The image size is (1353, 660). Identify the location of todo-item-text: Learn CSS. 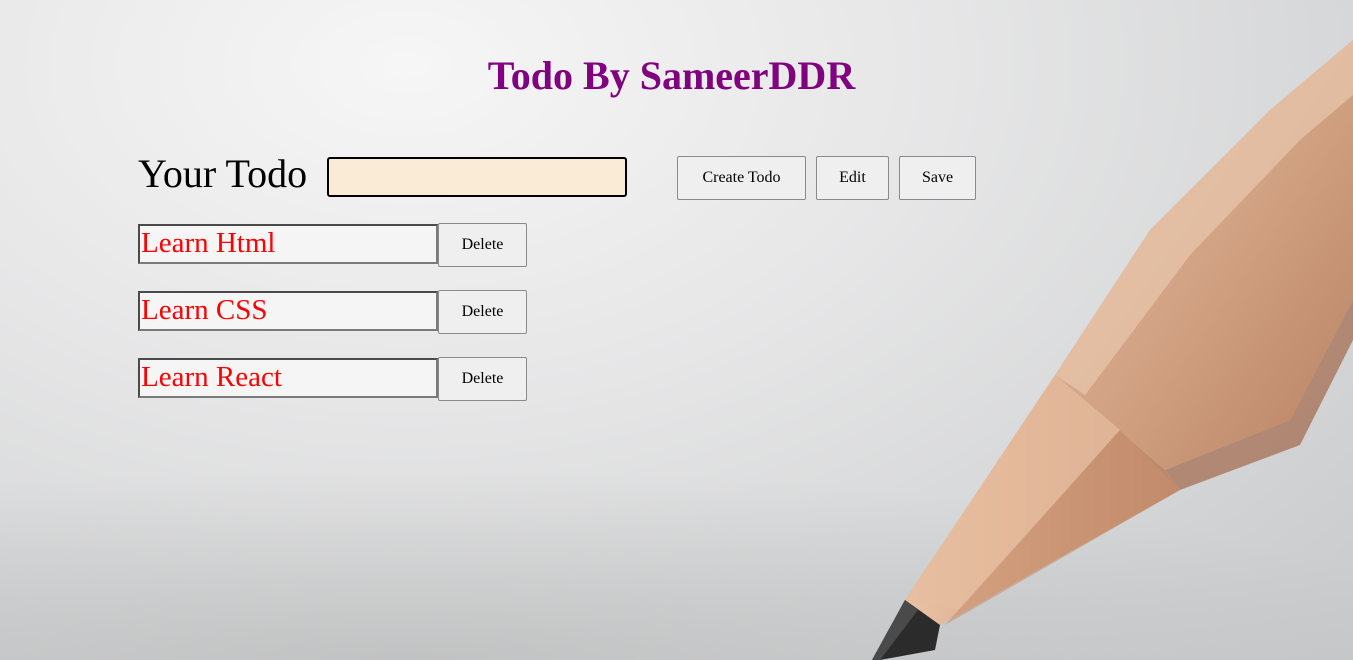
(288, 311).